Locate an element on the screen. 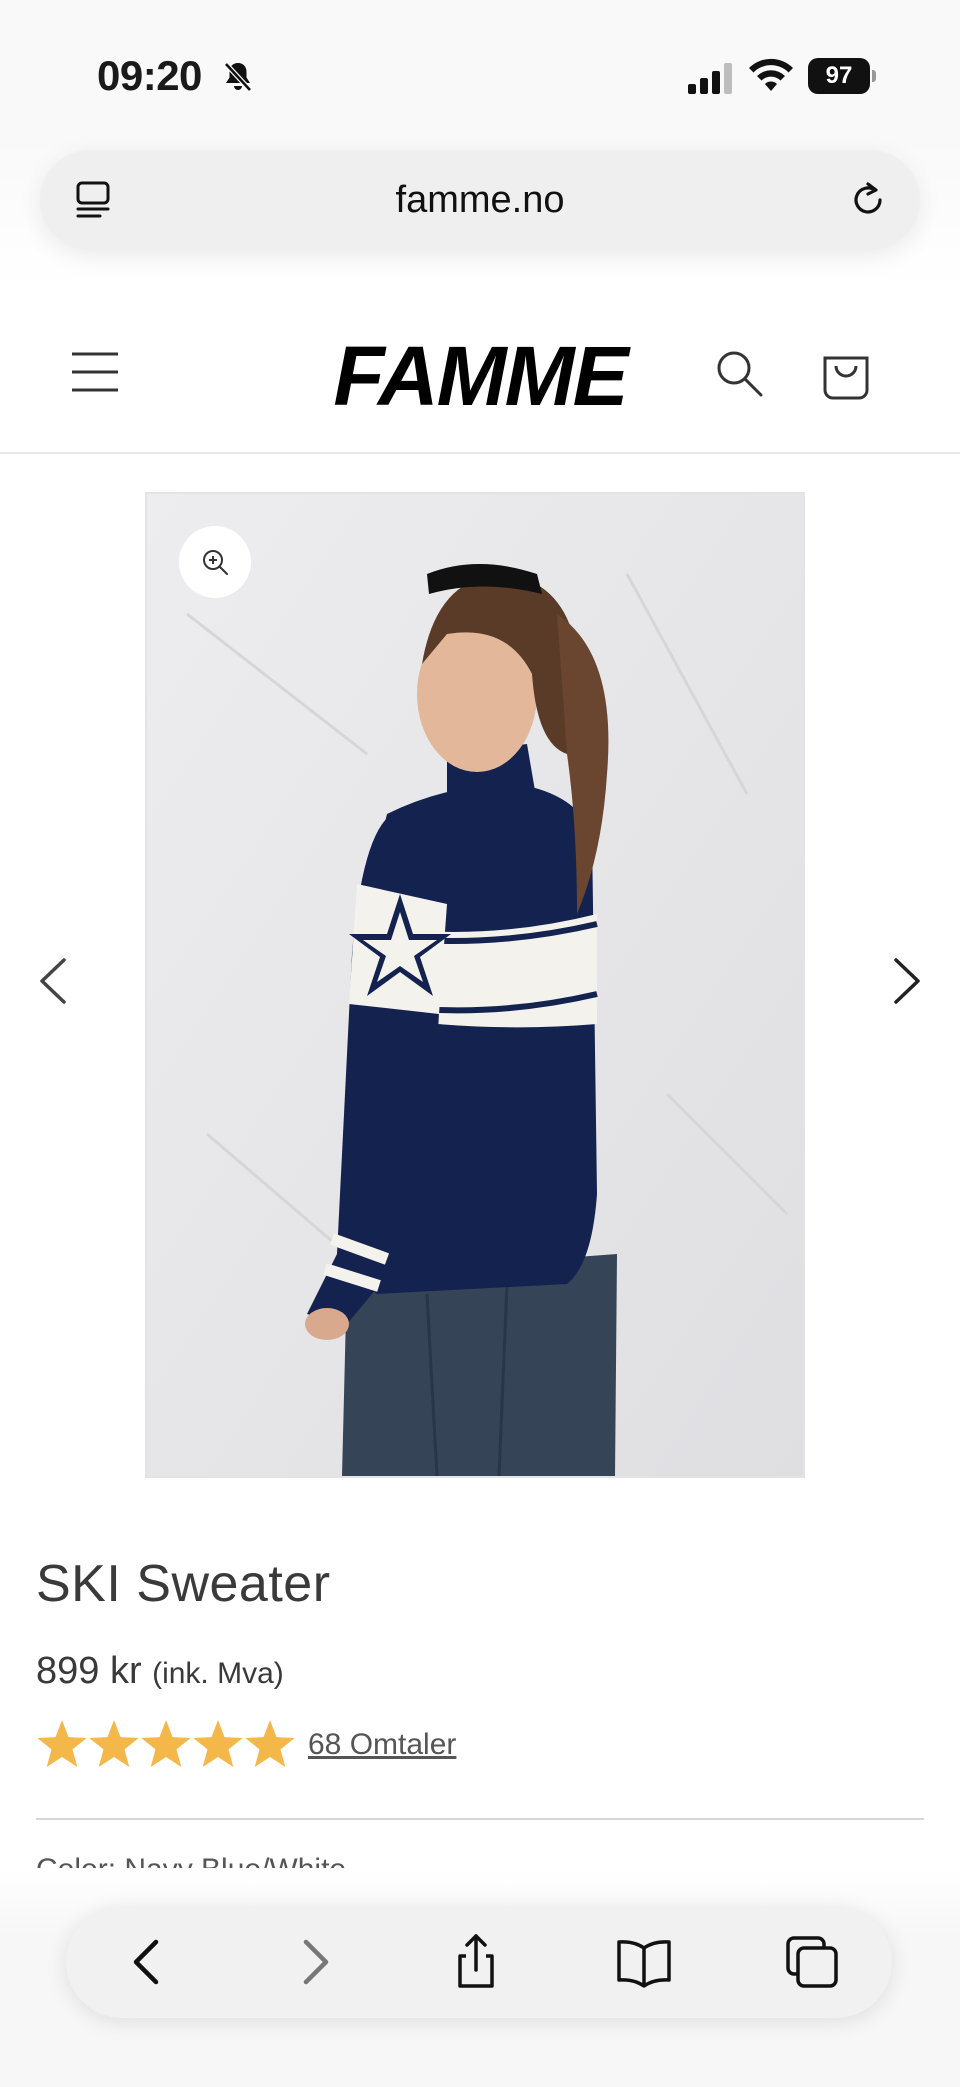 Image resolution: width=960 pixels, height=2087 pixels. zoom-in-icon is located at coordinates (215, 562).